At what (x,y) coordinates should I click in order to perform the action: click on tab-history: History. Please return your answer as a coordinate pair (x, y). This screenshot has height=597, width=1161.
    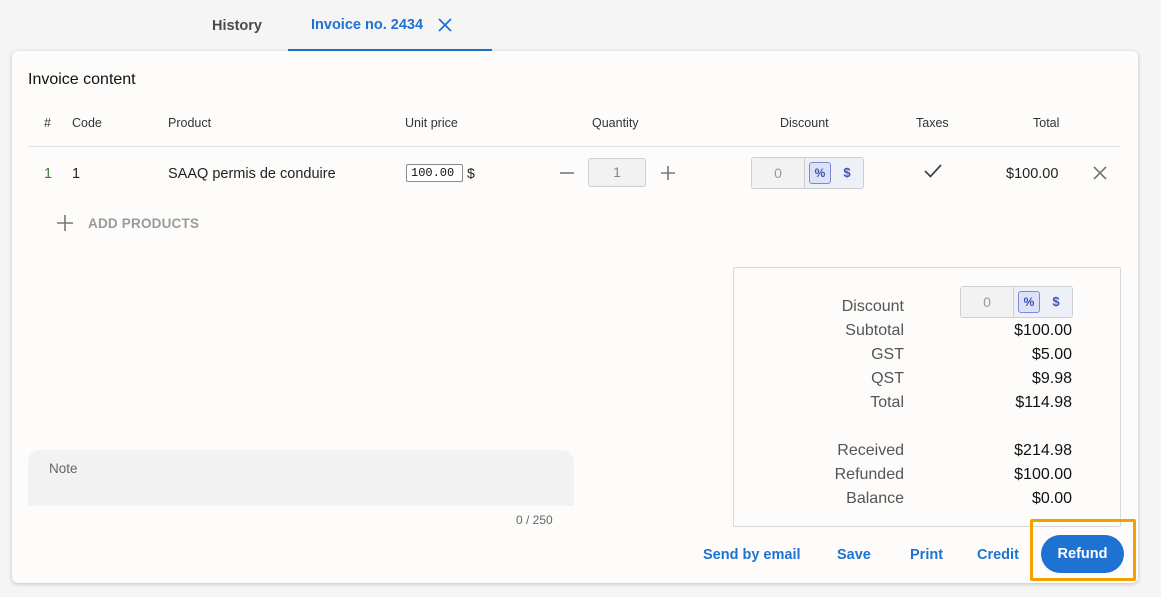
    Looking at the image, I should click on (237, 25).